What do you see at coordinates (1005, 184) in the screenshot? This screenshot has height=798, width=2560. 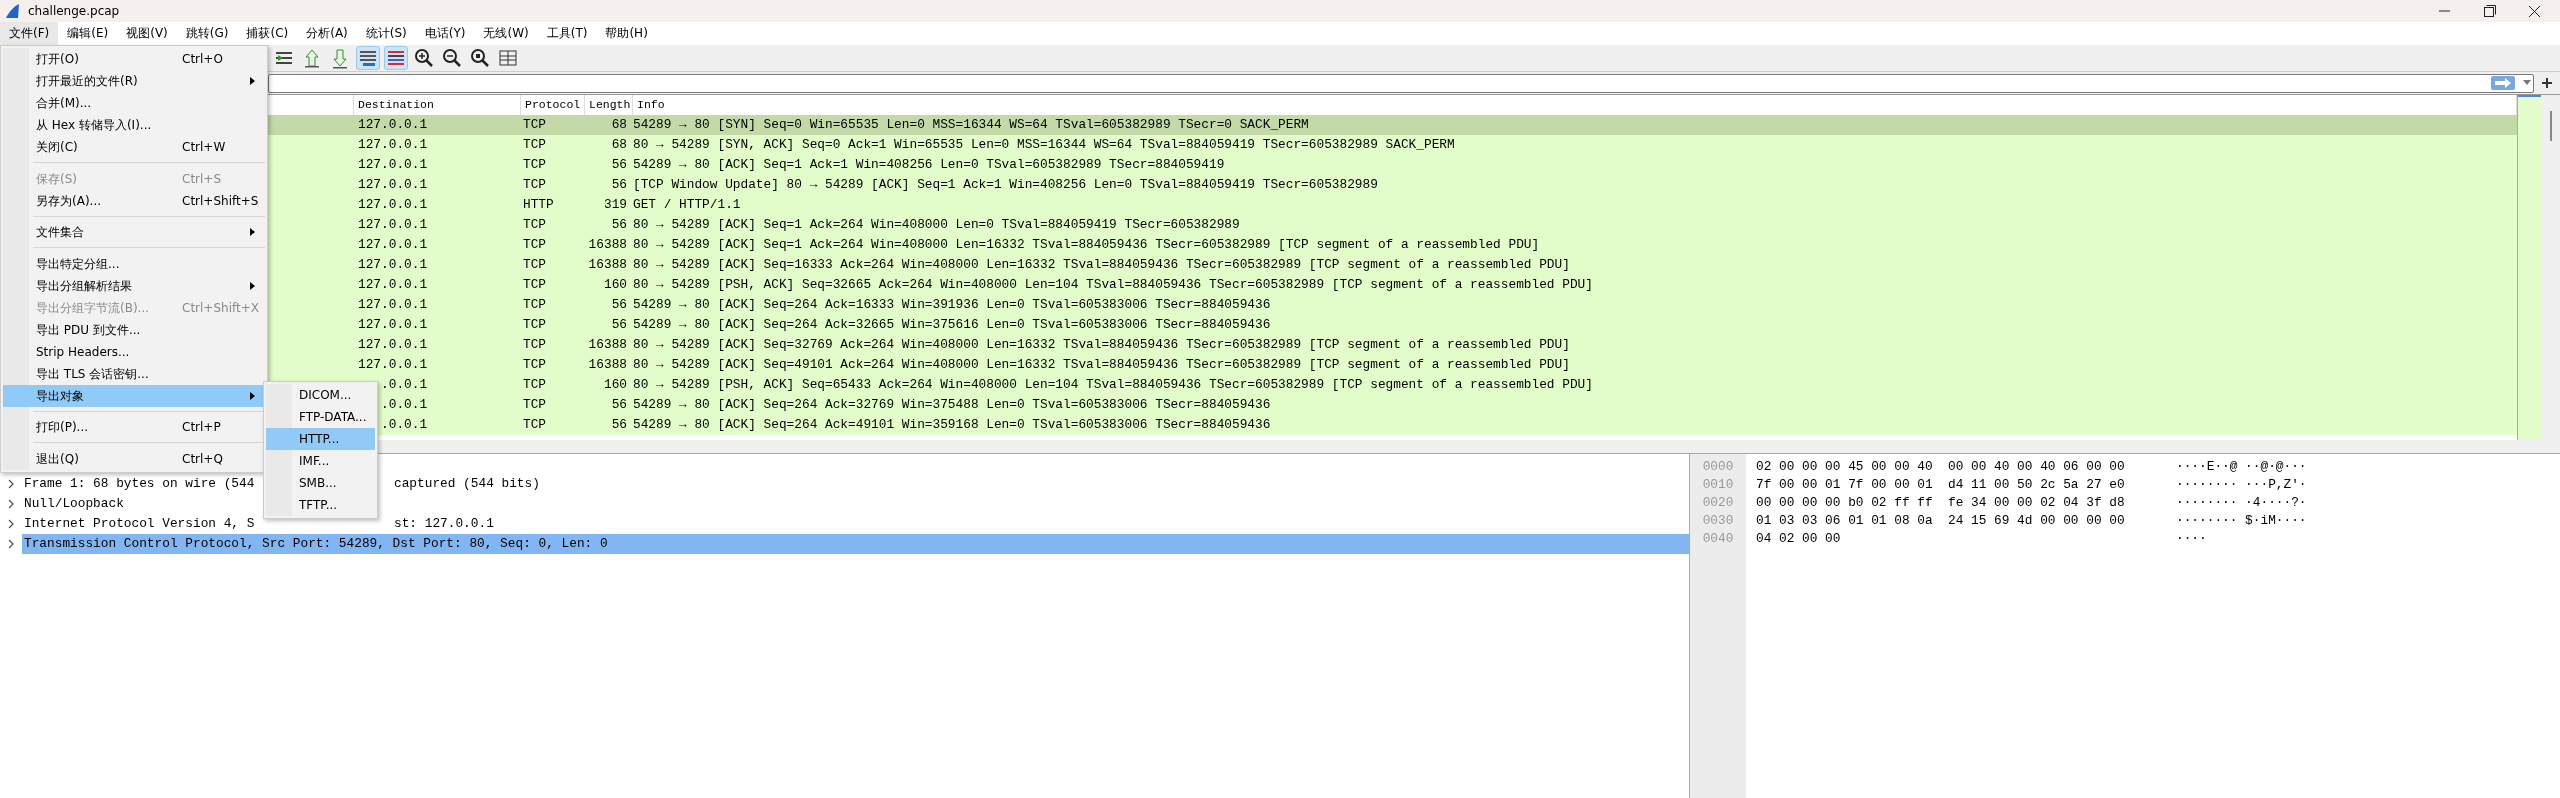 I see `info-cell: [TCP Window Update] 80 → 54289 [ACK] Seq=1 Ack=1 Win=408256 Len=0 TSval=884059419 TSecr=605382989` at bounding box center [1005, 184].